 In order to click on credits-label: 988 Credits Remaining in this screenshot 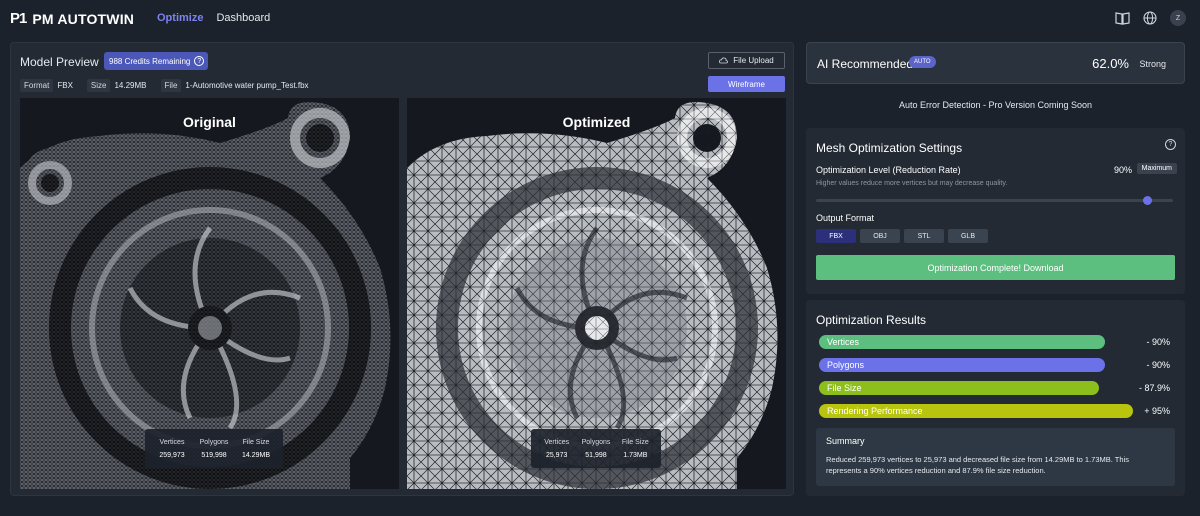, I will do `click(150, 61)`.